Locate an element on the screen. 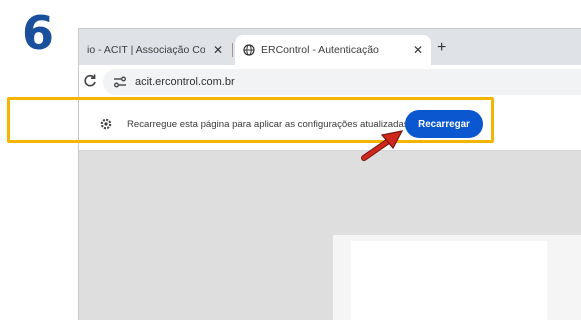 The height and width of the screenshot is (320, 581). url-text: acit.ercontrol.com.br is located at coordinates (185, 82).